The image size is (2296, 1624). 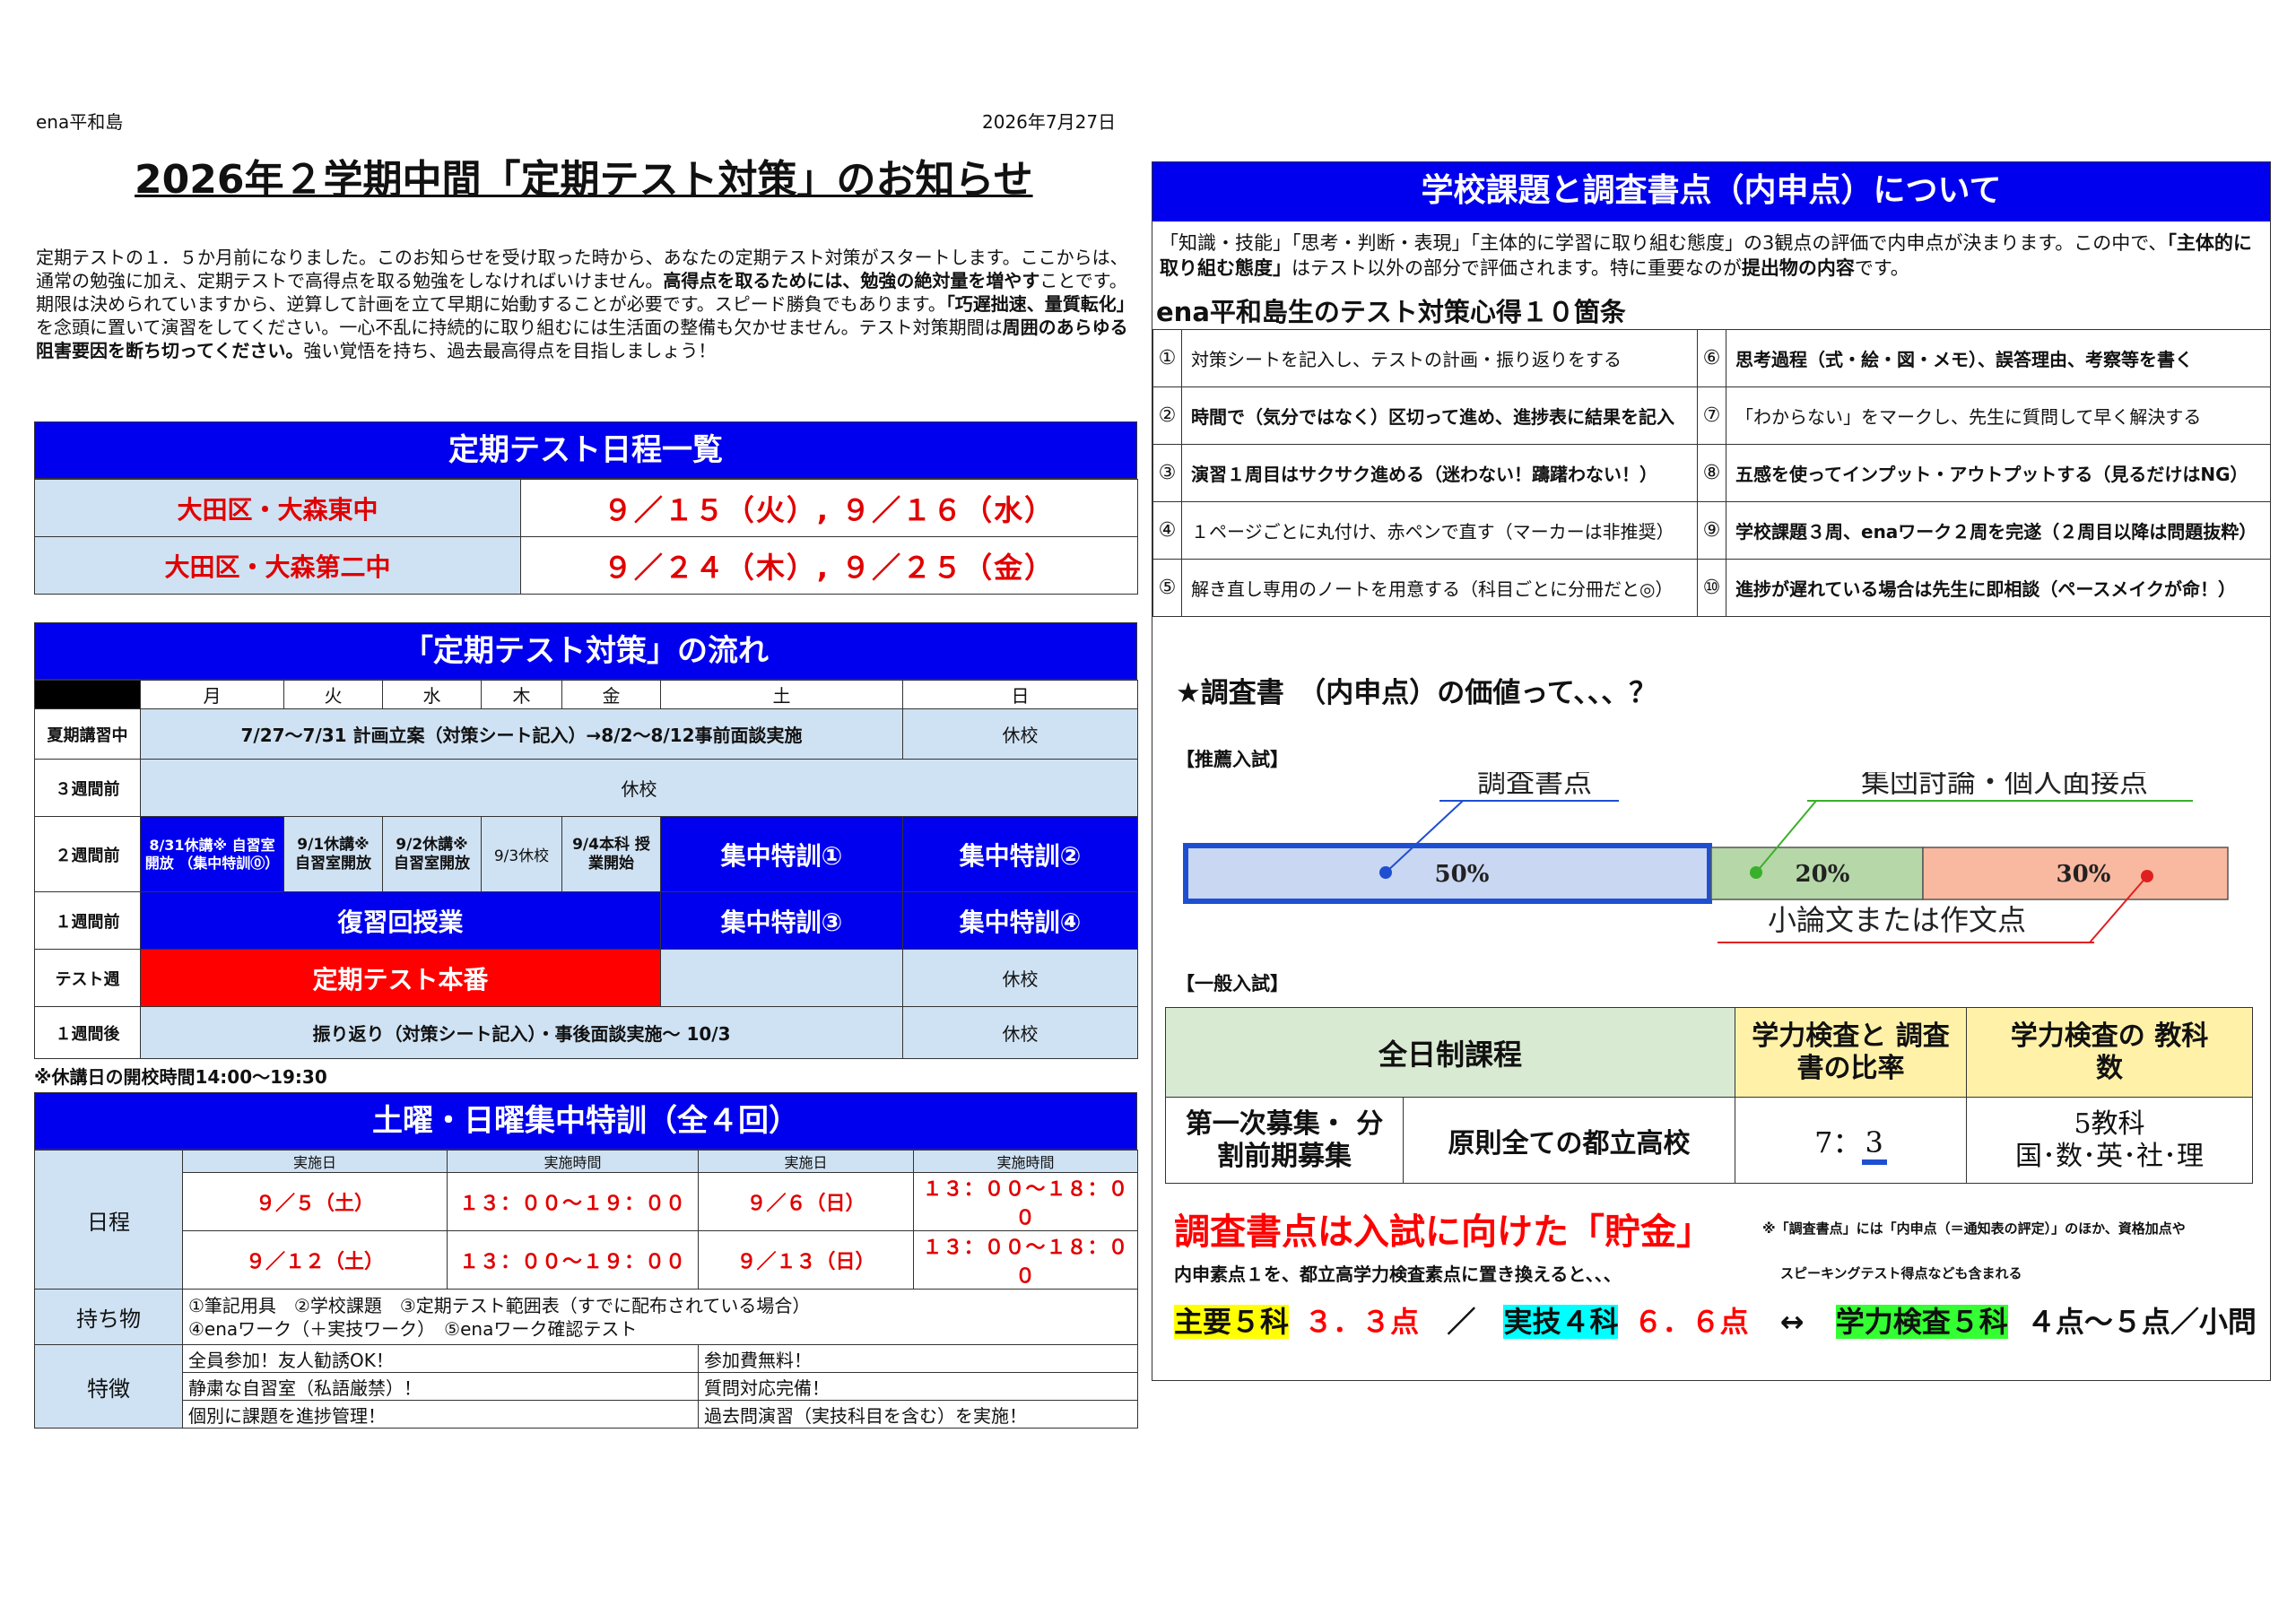 What do you see at coordinates (413, 1328) in the screenshot?
I see `items-line-2: ④enaワーク（＋実技ワーク） ⑤enaワーク確認テスト` at bounding box center [413, 1328].